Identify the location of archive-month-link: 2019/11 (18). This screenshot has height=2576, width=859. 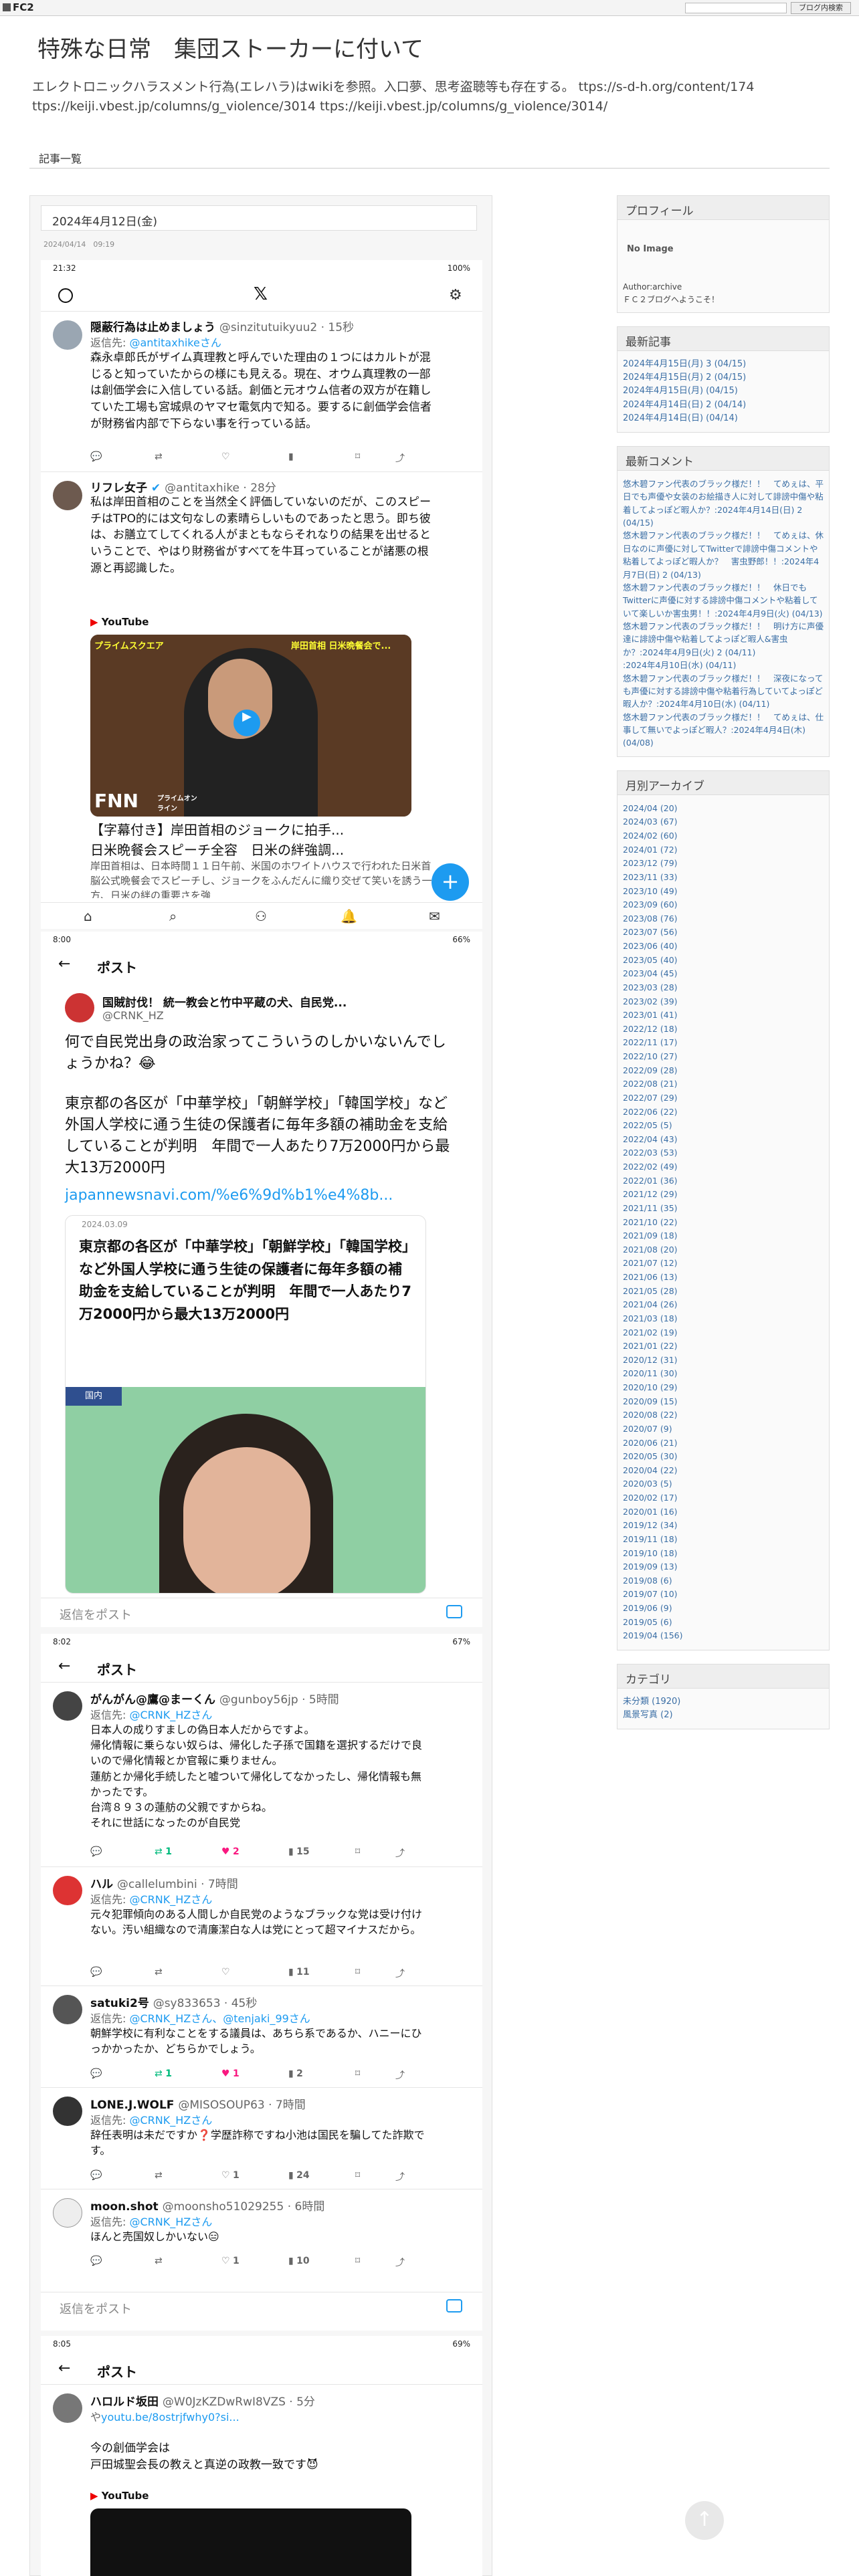
(723, 1540).